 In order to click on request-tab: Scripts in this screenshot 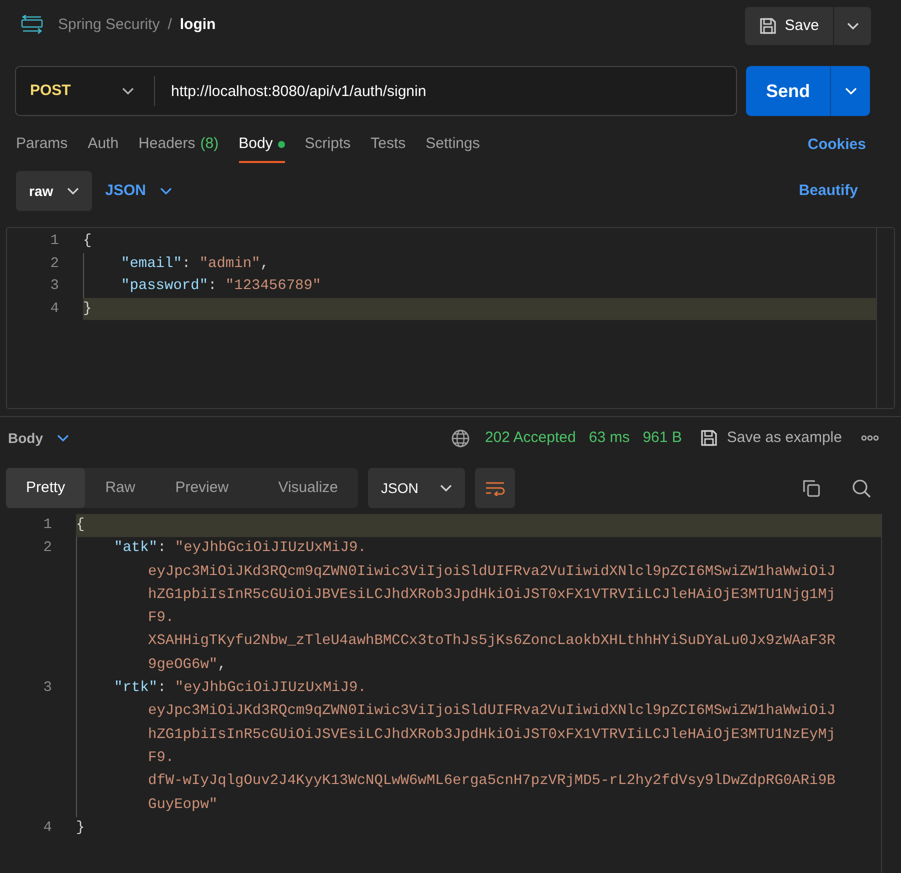, I will do `click(327, 145)`.